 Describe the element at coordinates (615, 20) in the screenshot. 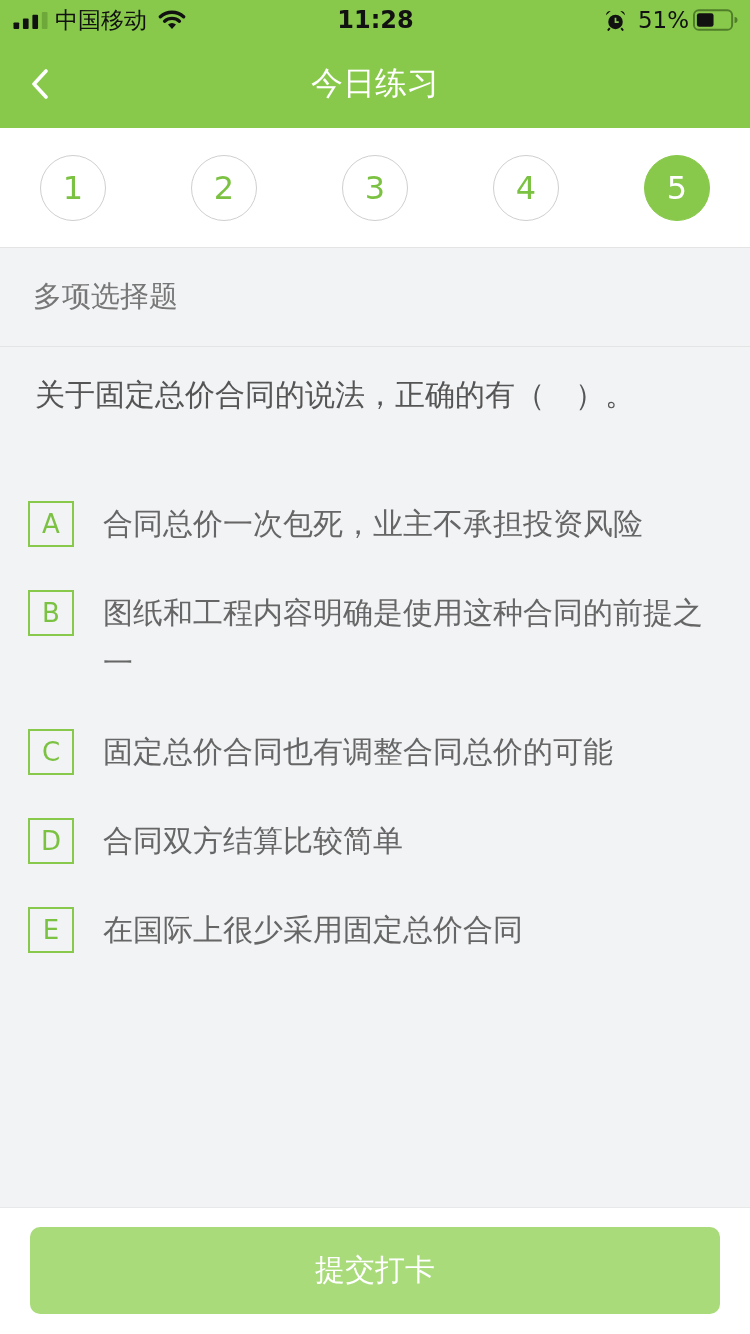

I see `alarm-clock-icon` at that location.